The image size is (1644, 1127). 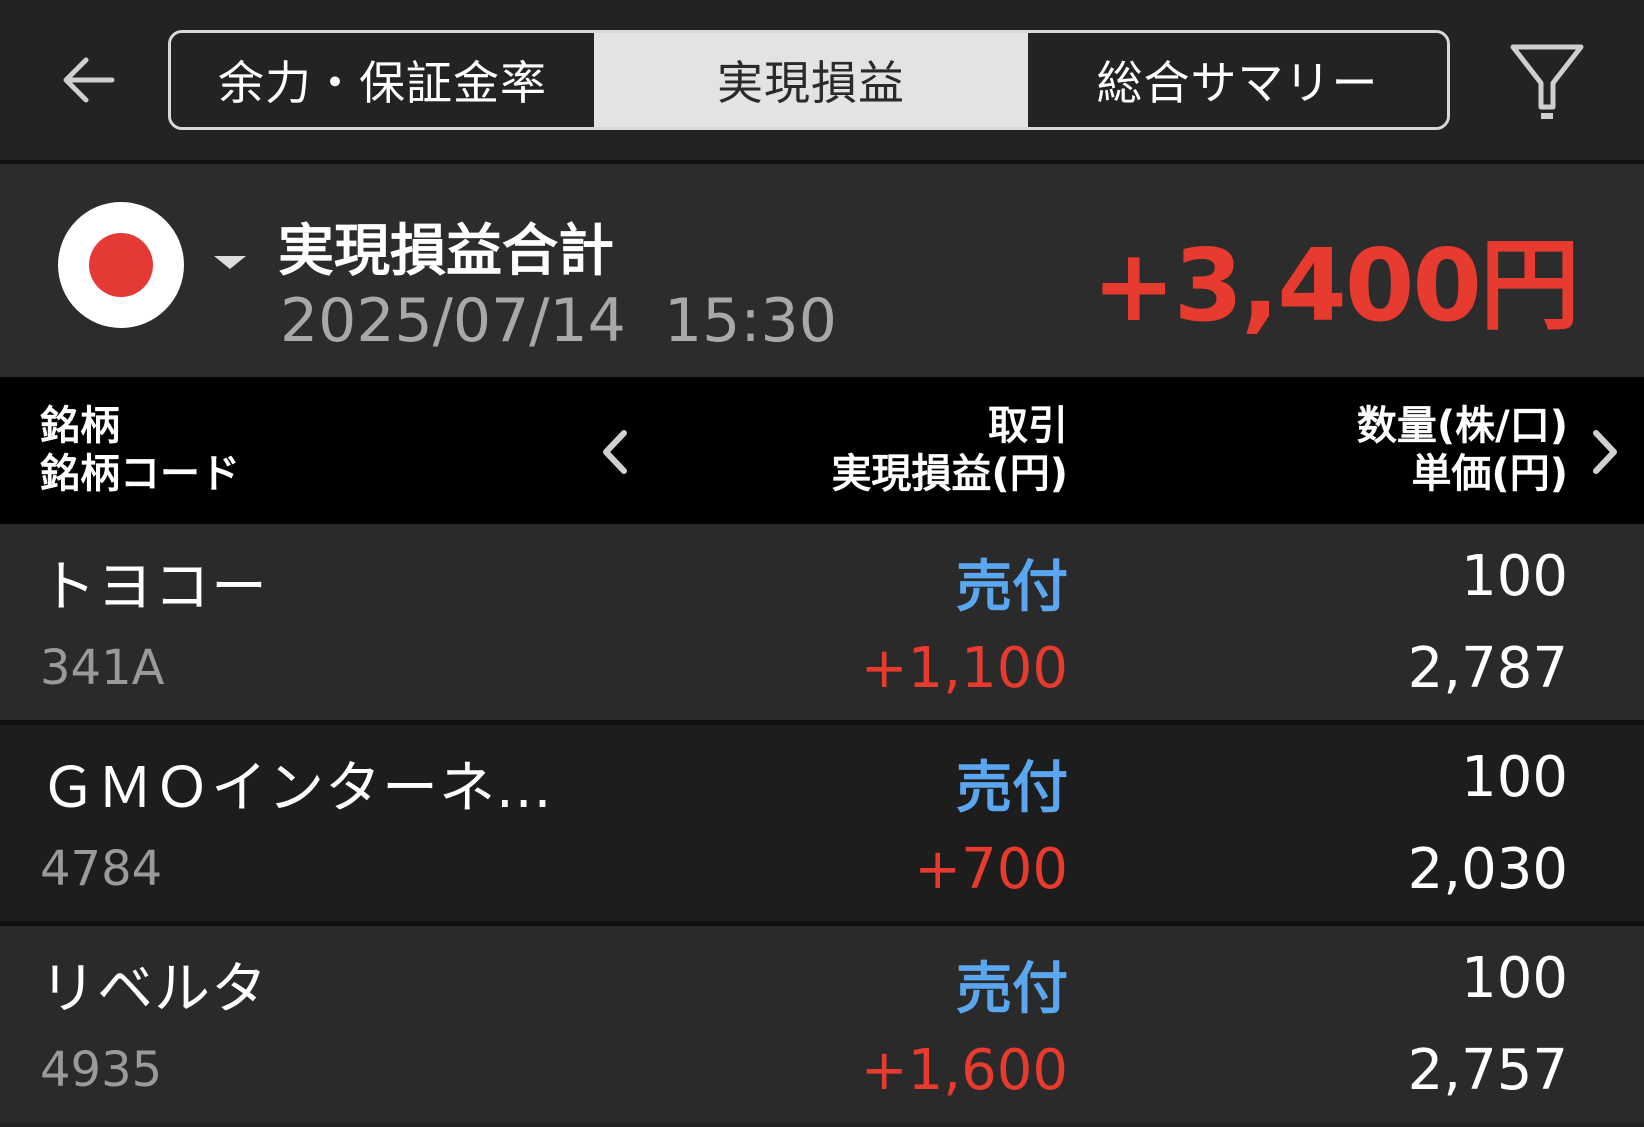 I want to click on tab-realized-pl: 実現損益, so click(x=811, y=80).